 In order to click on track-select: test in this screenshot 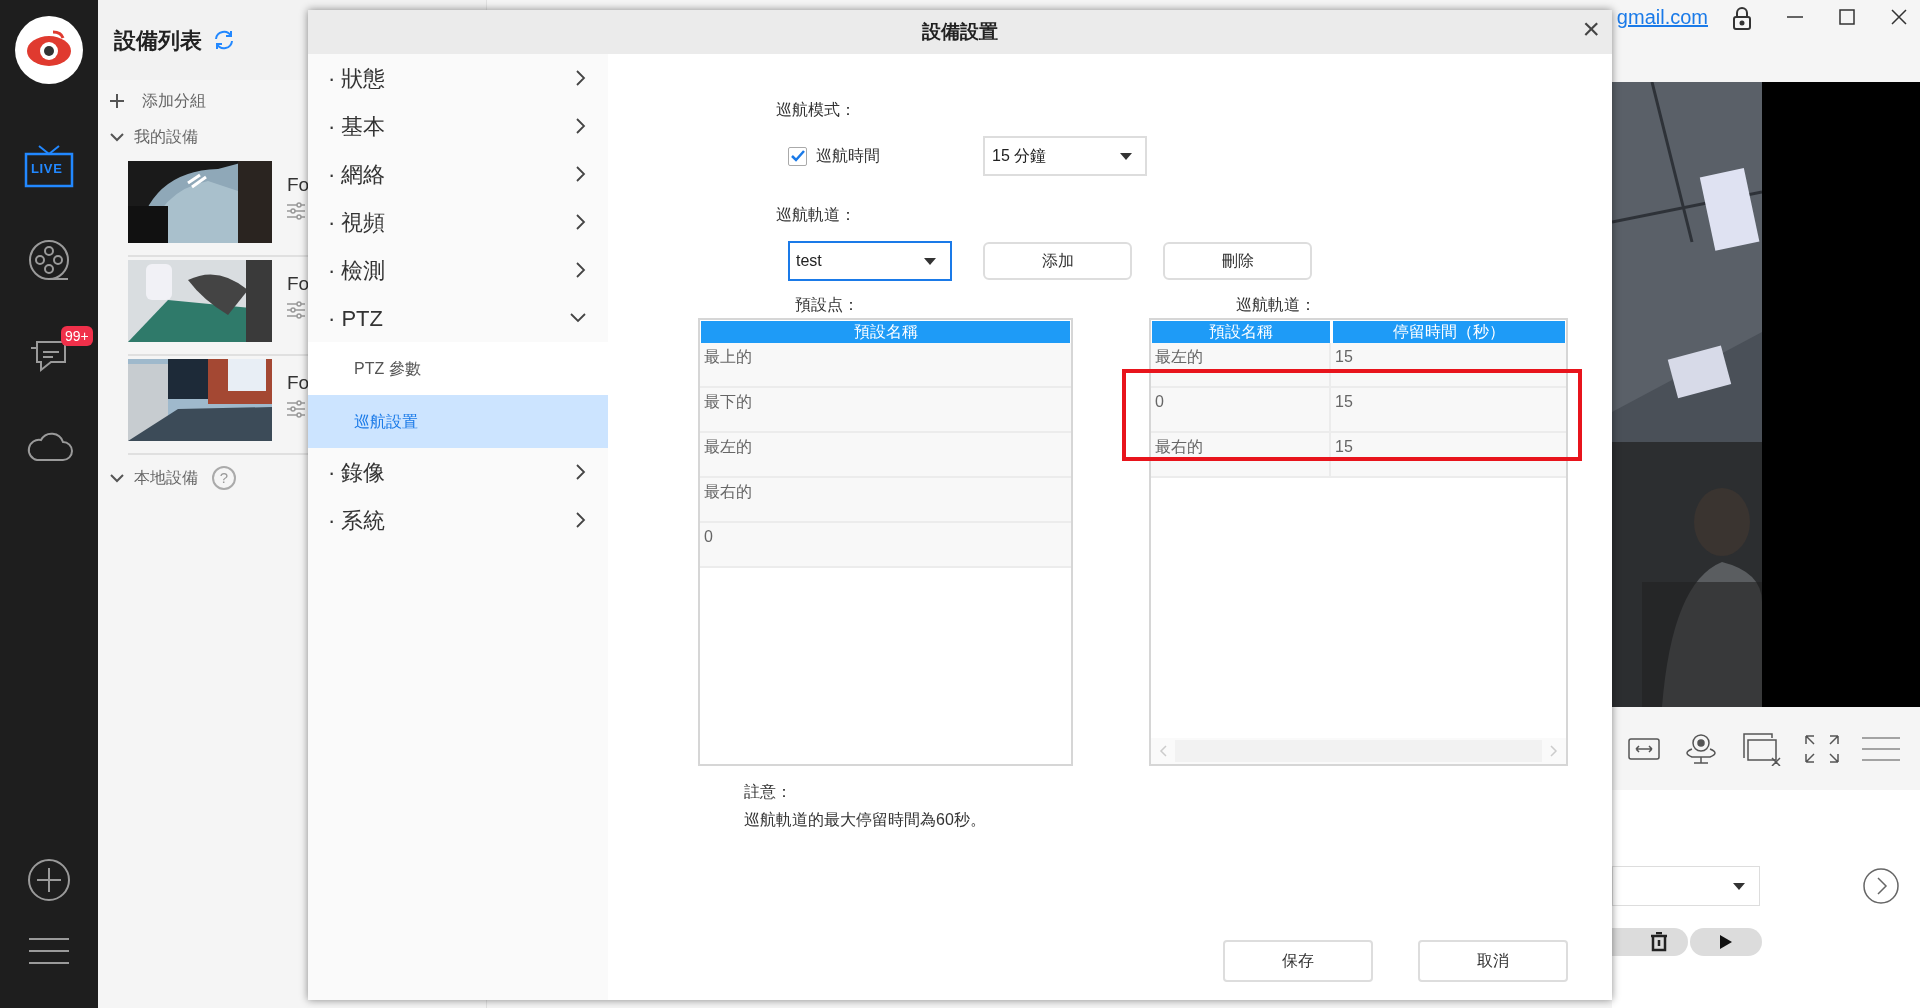, I will do `click(870, 261)`.